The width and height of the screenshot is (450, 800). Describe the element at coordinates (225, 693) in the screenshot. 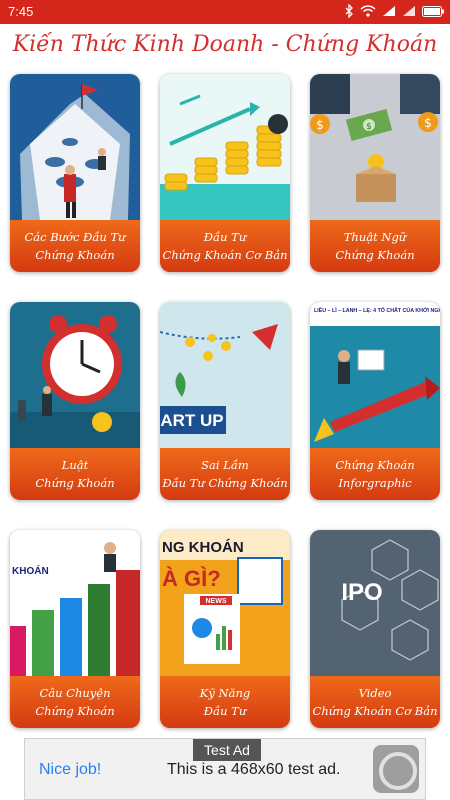

I see `card-label-line1: Kỹ Năng` at that location.